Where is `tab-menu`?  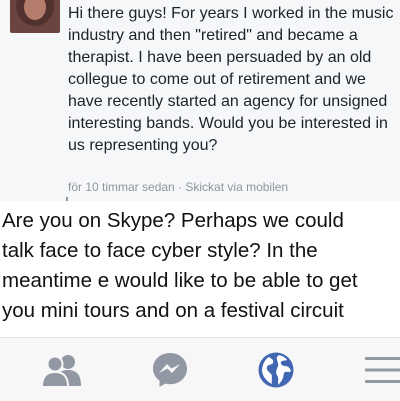 tab-menu is located at coordinates (371, 369).